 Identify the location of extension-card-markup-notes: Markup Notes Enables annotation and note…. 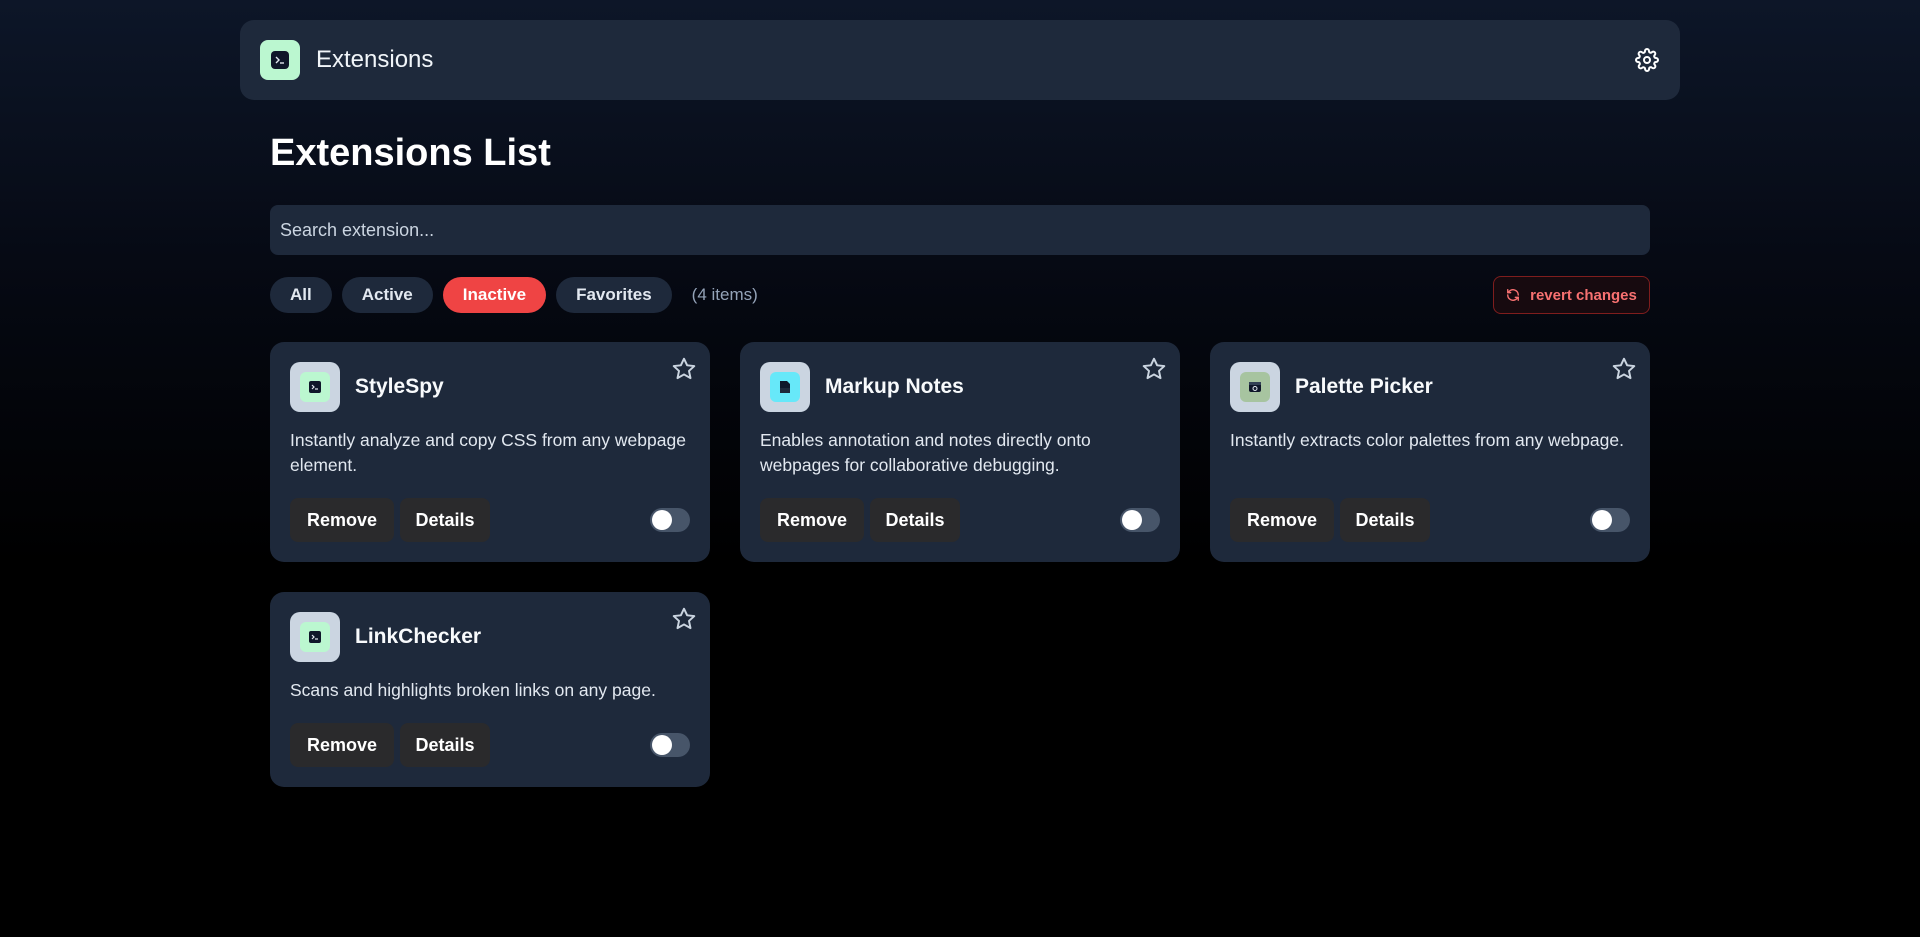
(960, 452).